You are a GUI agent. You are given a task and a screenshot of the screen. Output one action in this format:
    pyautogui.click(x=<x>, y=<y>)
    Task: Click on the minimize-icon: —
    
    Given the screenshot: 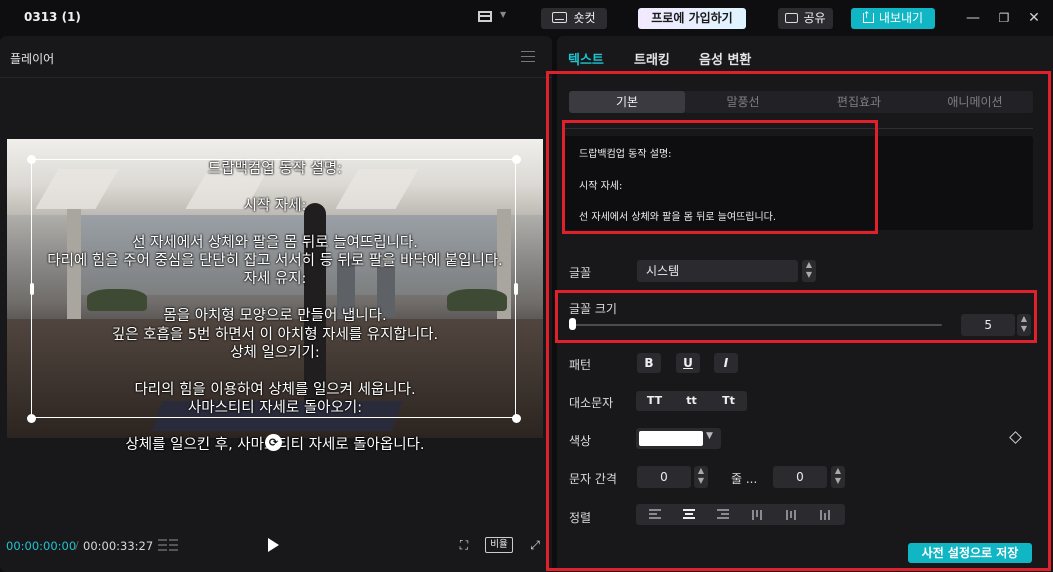 What is the action you would take?
    pyautogui.click(x=973, y=18)
    